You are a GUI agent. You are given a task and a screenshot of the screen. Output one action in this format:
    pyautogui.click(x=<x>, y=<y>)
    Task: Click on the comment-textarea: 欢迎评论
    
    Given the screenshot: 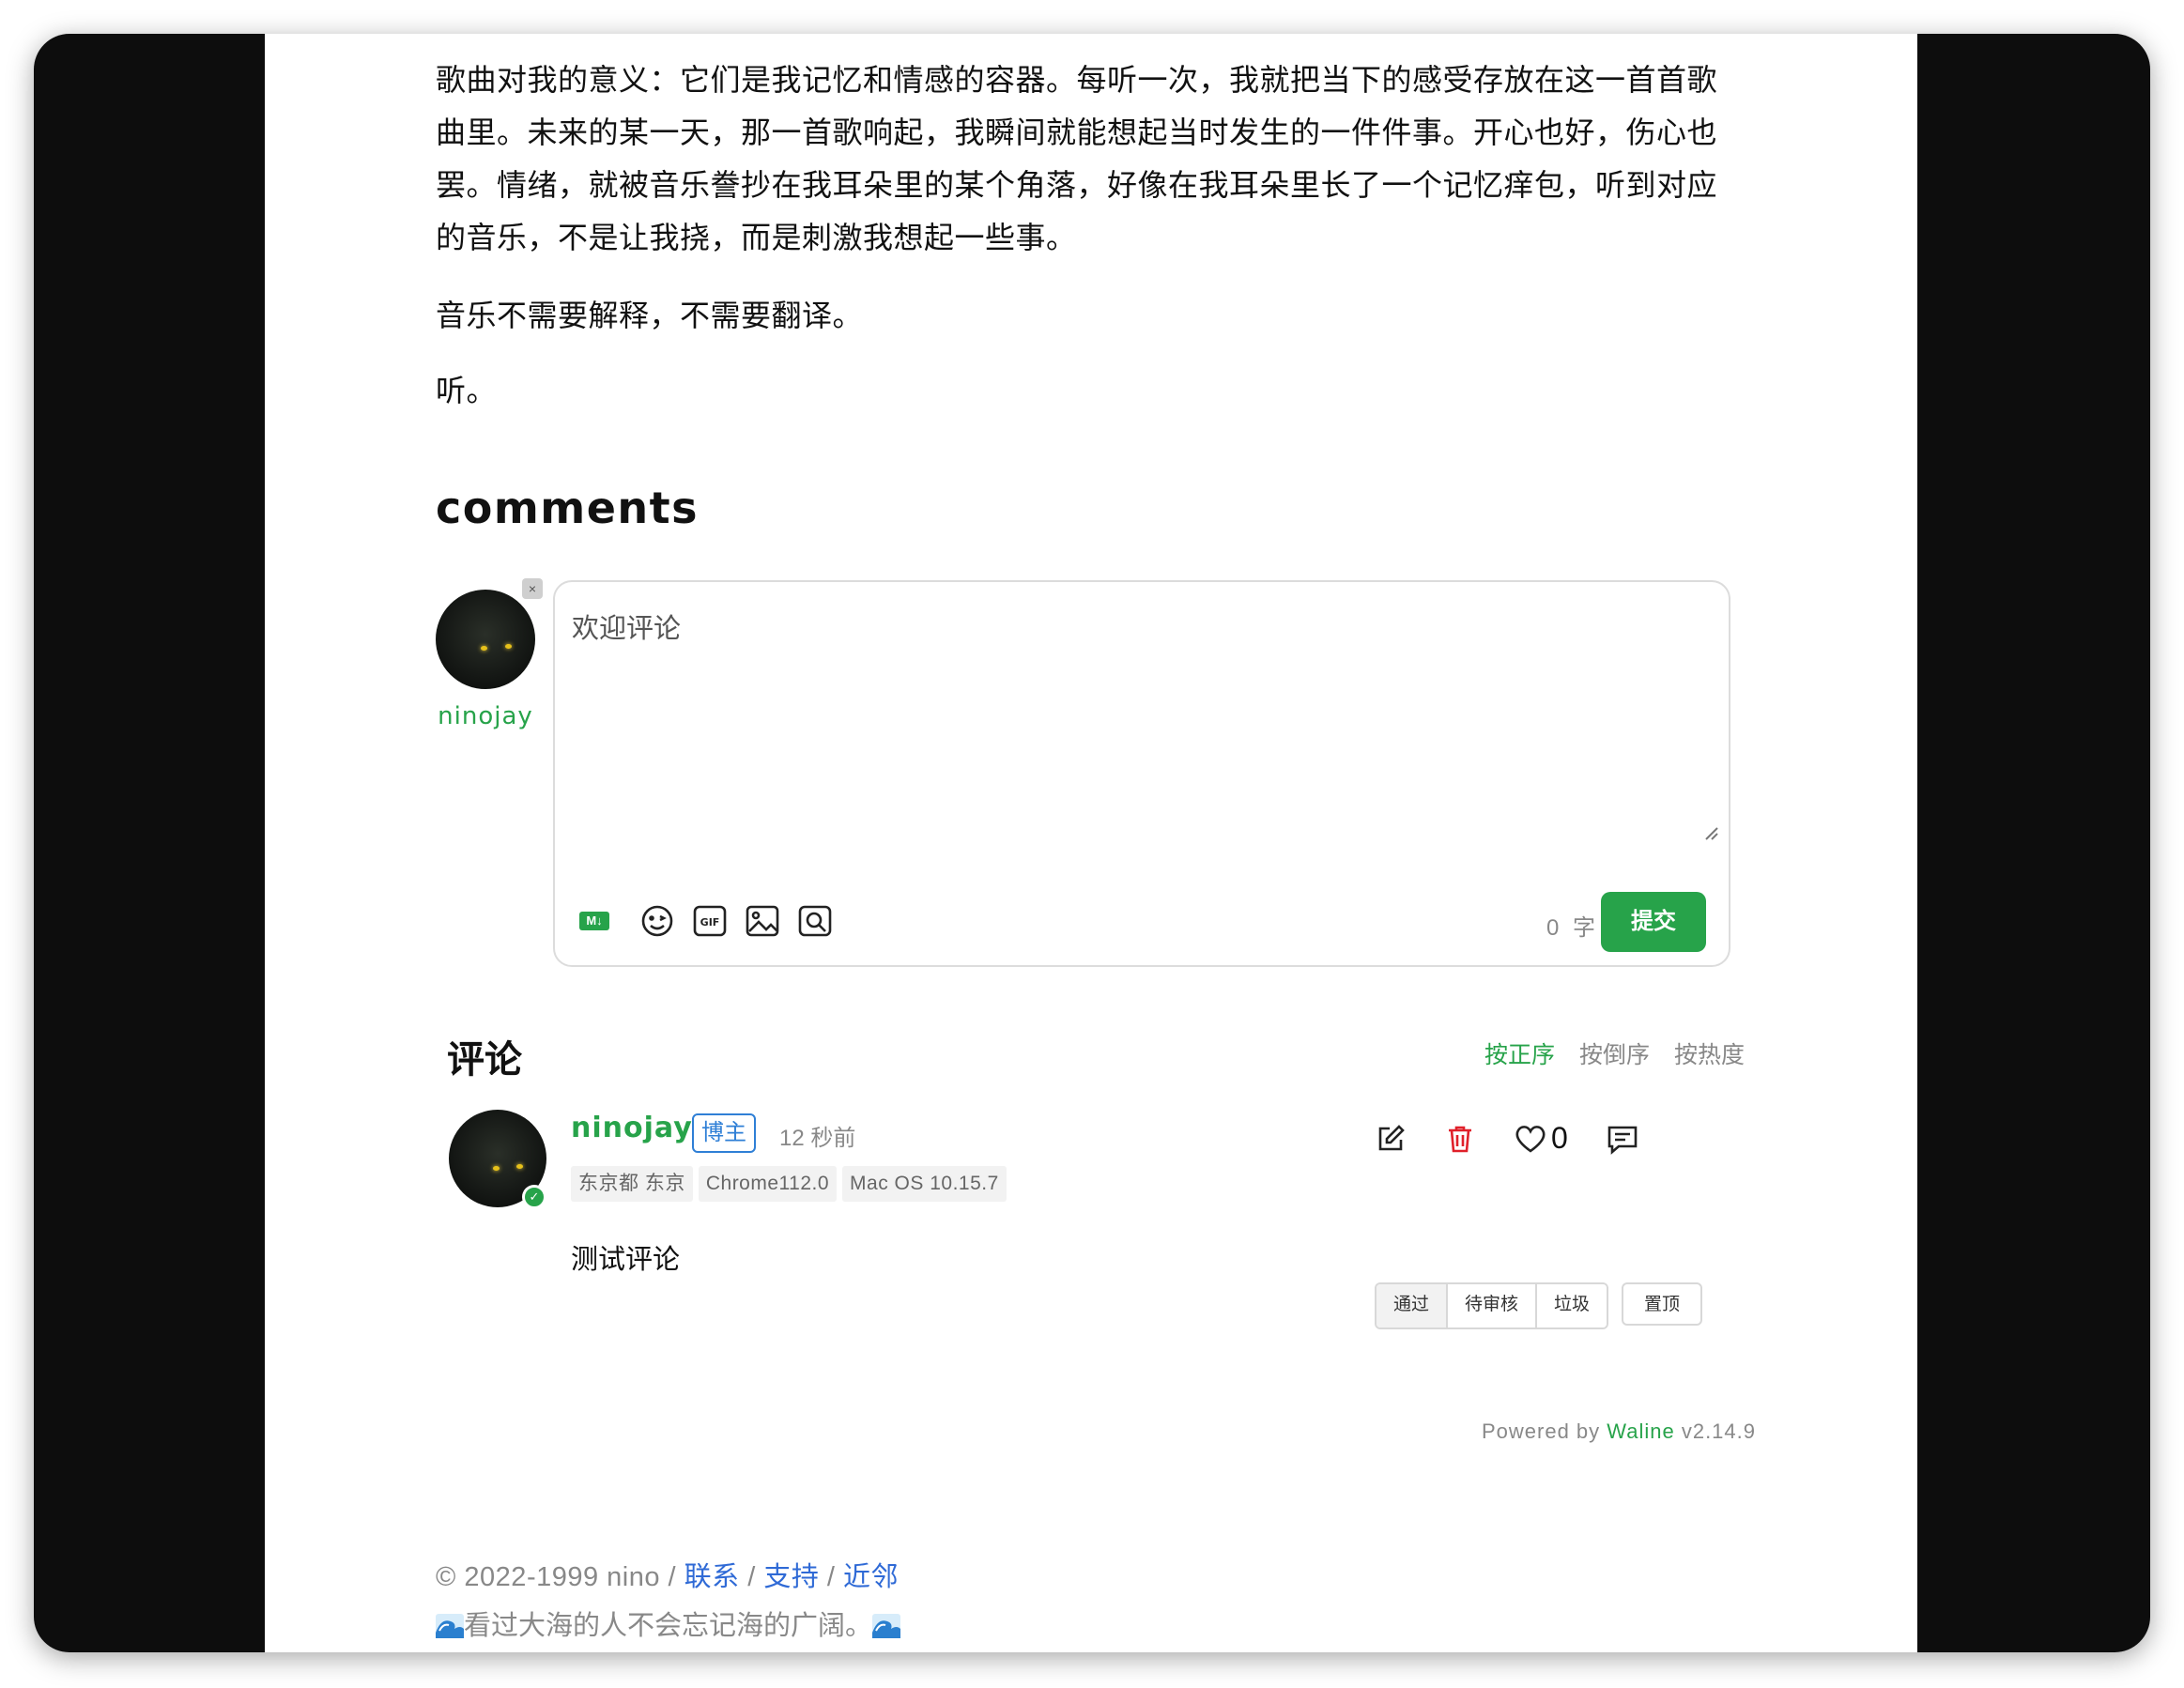 What is the action you would take?
    pyautogui.click(x=626, y=626)
    